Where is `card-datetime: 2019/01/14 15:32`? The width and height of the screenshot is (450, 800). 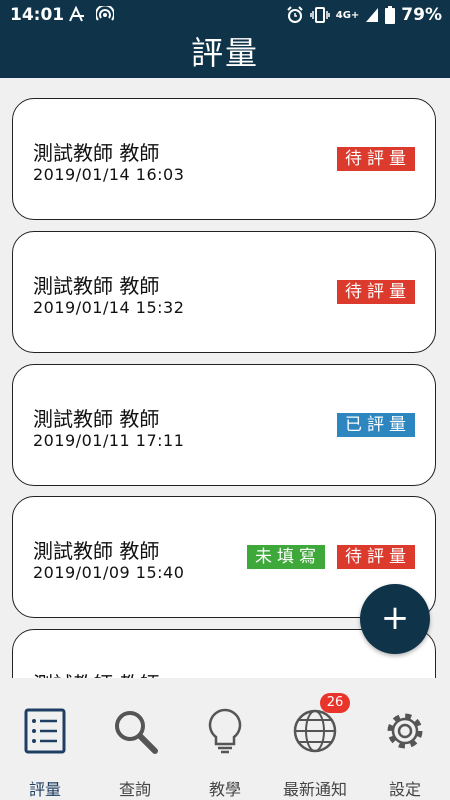
card-datetime: 2019/01/14 15:32 is located at coordinates (109, 307).